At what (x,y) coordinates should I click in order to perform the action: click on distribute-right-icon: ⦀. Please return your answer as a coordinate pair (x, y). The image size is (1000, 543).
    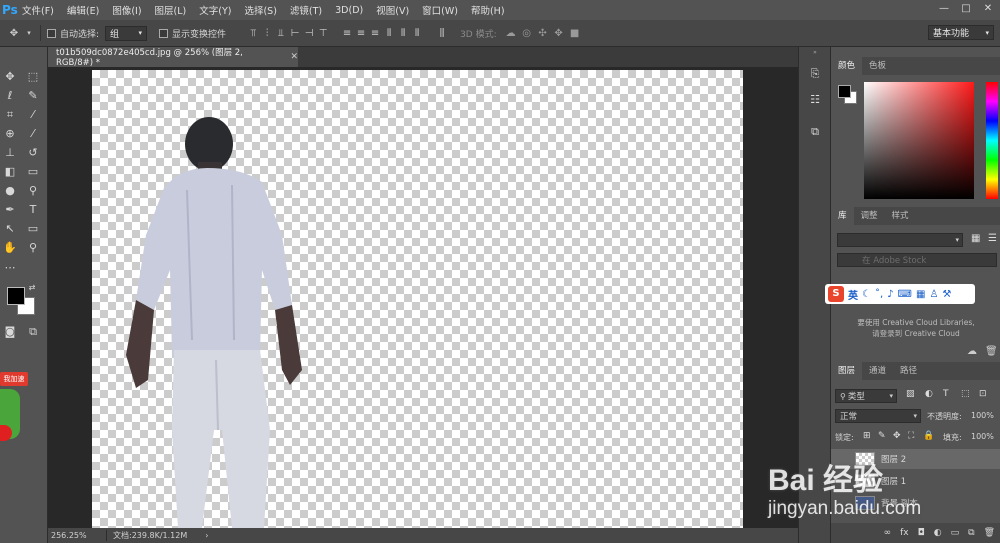
    Looking at the image, I should click on (417, 33).